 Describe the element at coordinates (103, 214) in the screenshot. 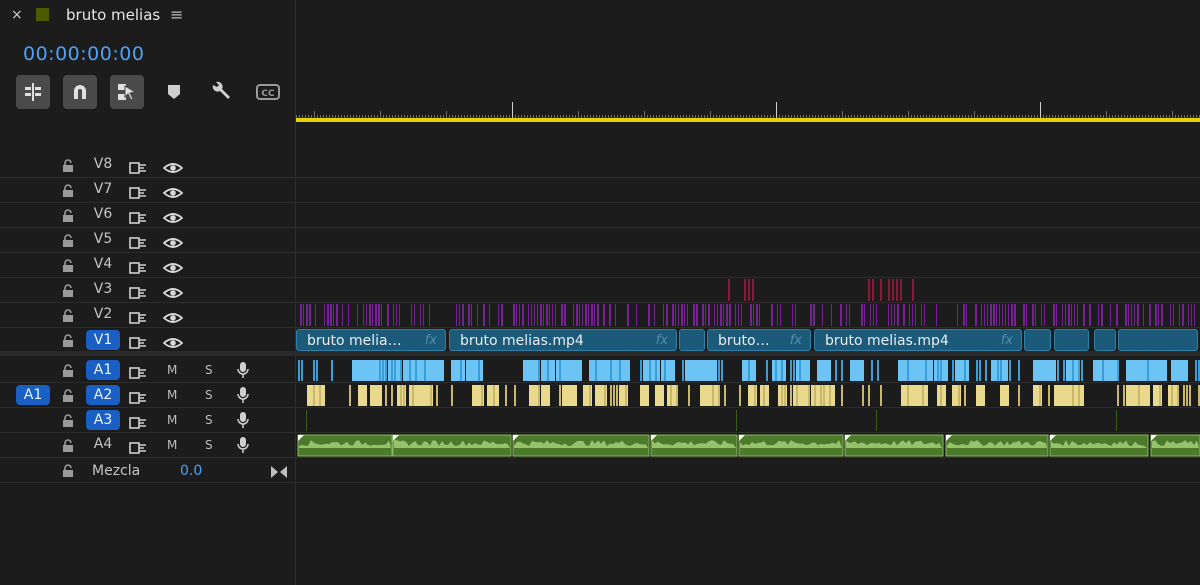

I see `track-target-v6: V6` at that location.